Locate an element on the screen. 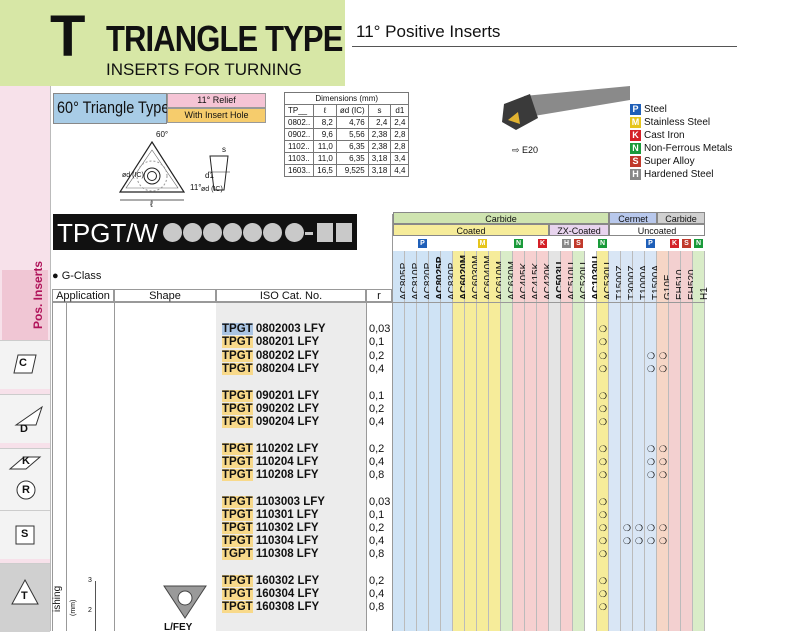  insert-row: TPGT 0802003 LFY is located at coordinates (274, 329).